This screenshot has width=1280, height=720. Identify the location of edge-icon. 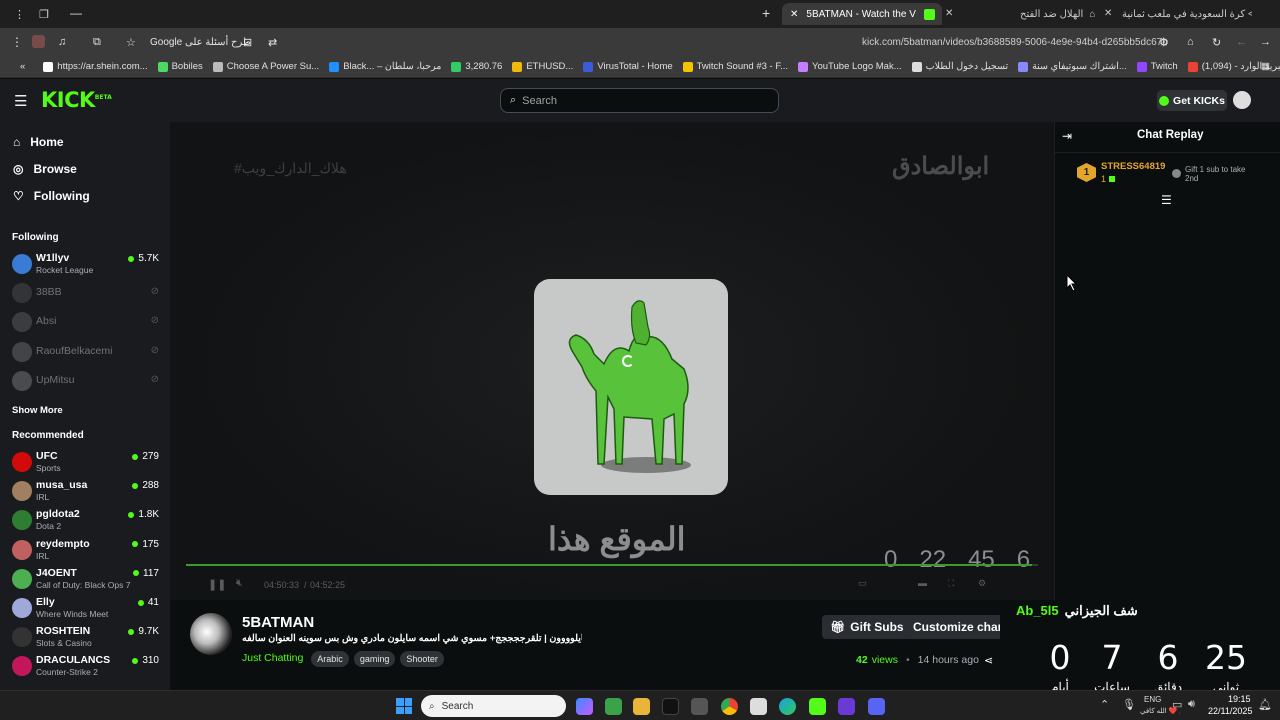
(787, 706).